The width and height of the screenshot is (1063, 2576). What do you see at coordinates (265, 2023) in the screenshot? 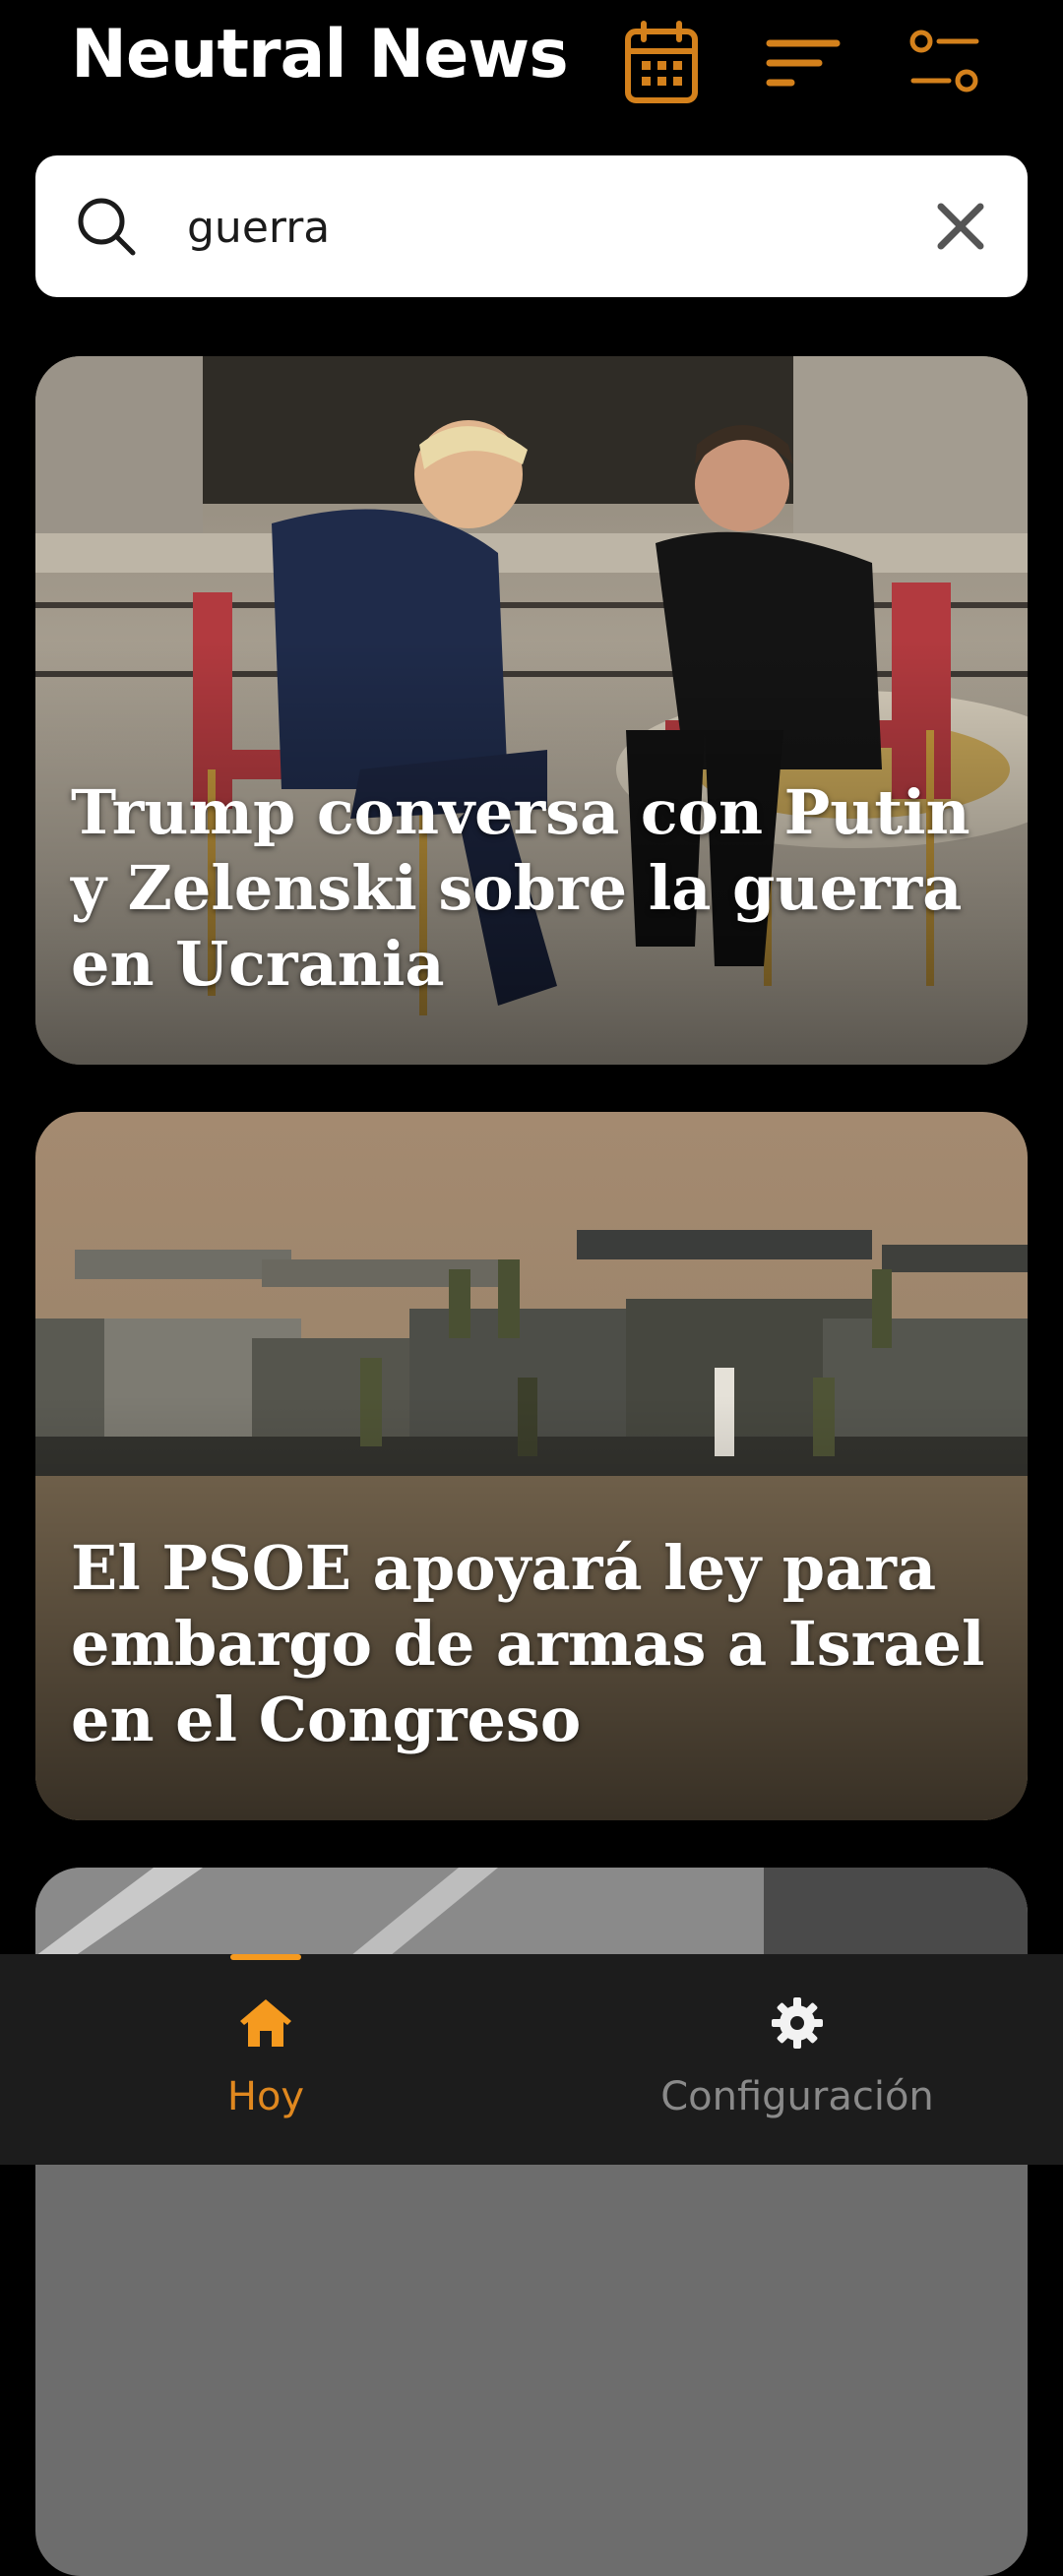
I see `home-icon` at bounding box center [265, 2023].